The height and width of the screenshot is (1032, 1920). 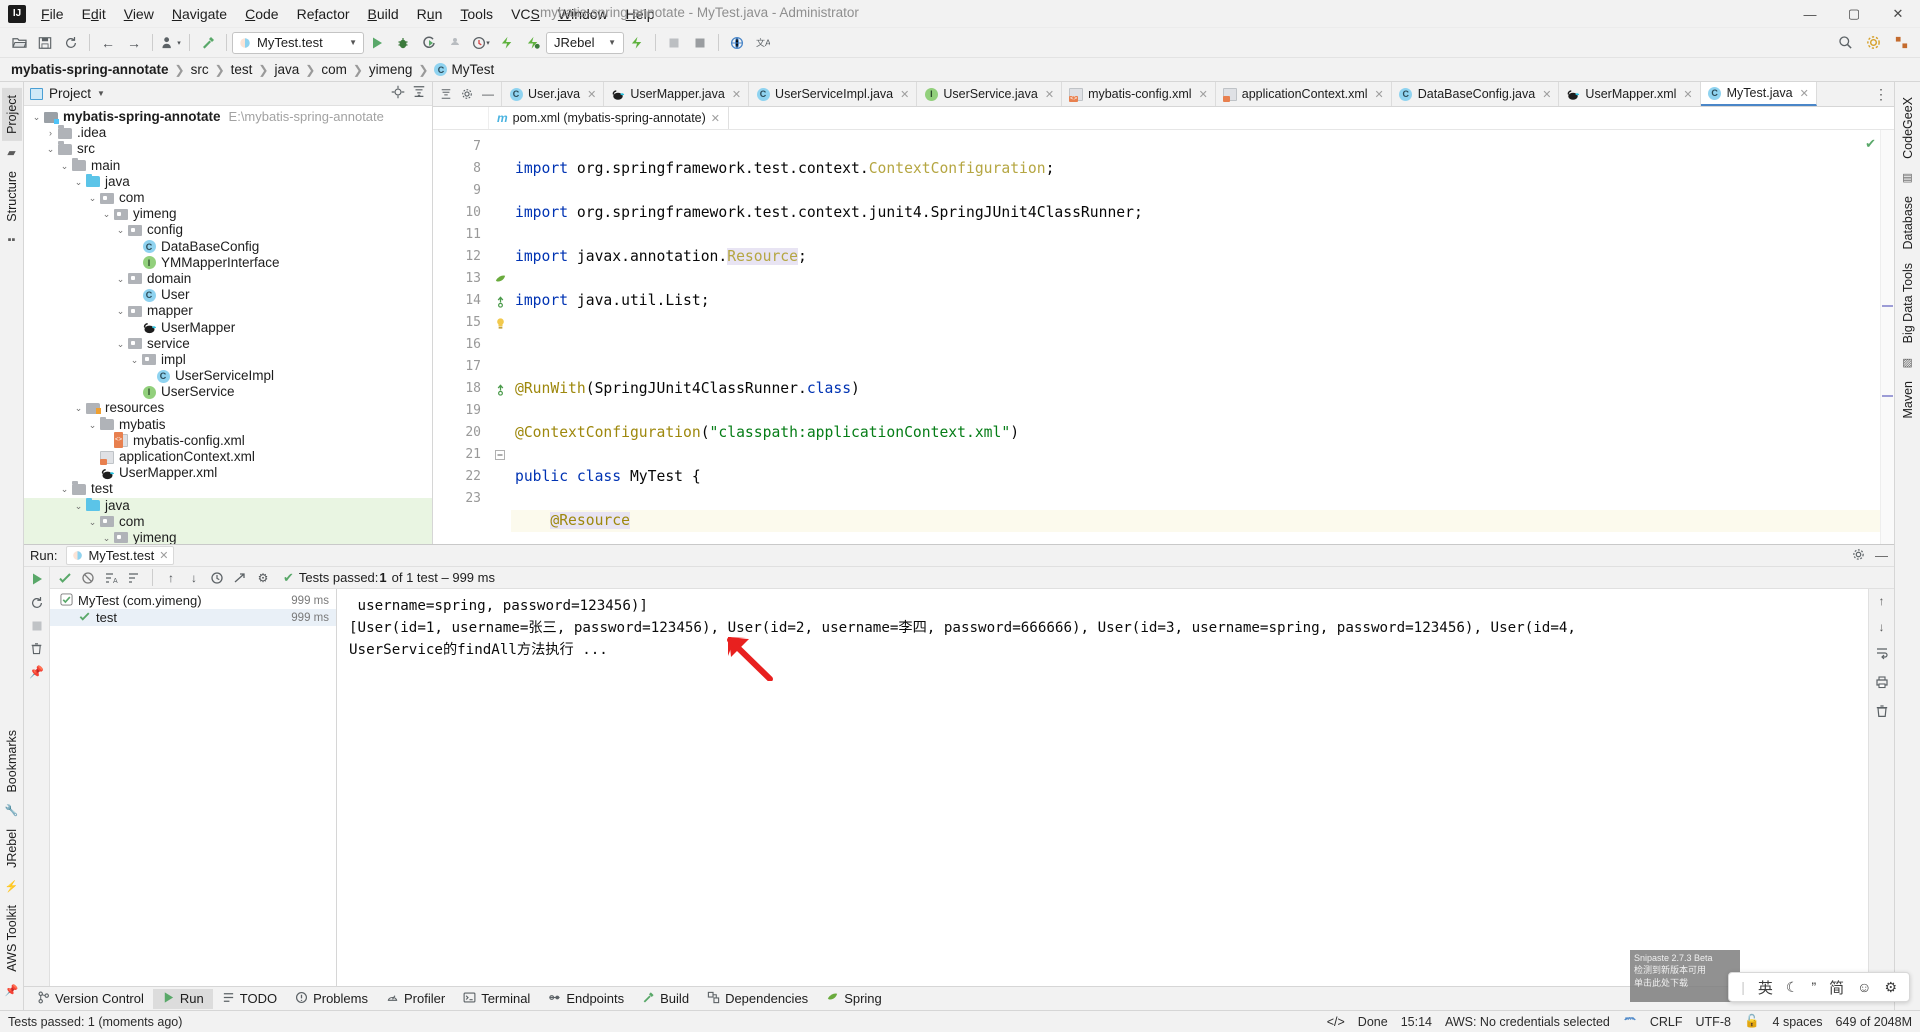 I want to click on hammer-icon, so click(x=208, y=43).